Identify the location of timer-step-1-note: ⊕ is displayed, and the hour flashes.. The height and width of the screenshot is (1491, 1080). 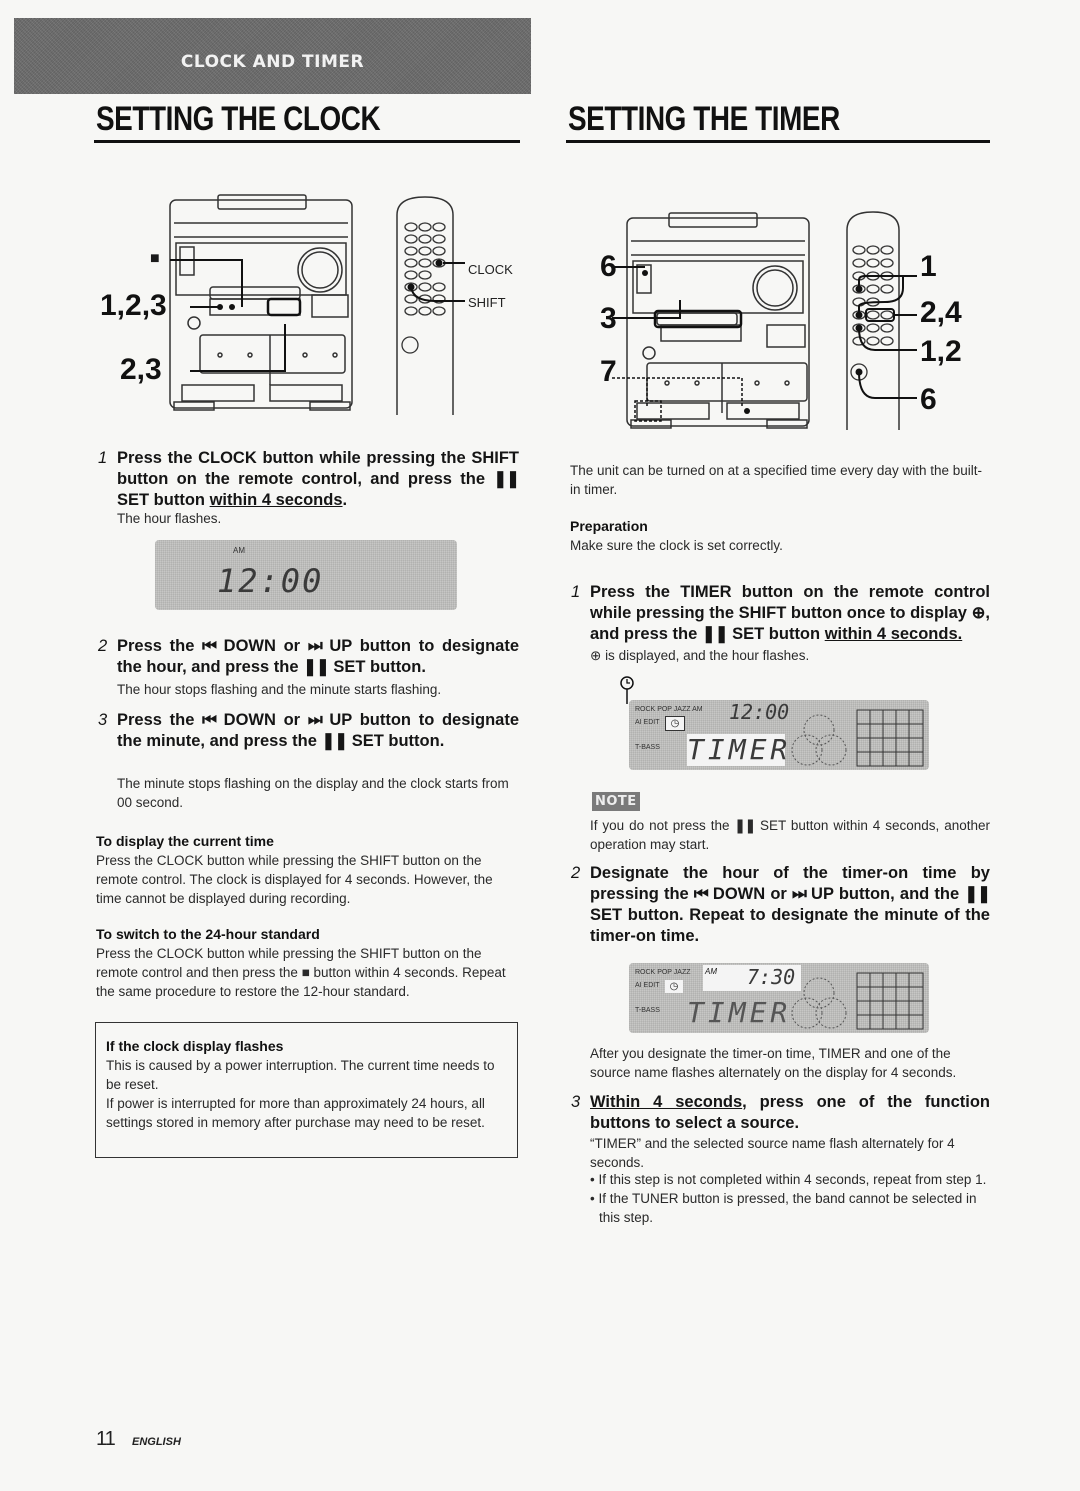
(700, 655).